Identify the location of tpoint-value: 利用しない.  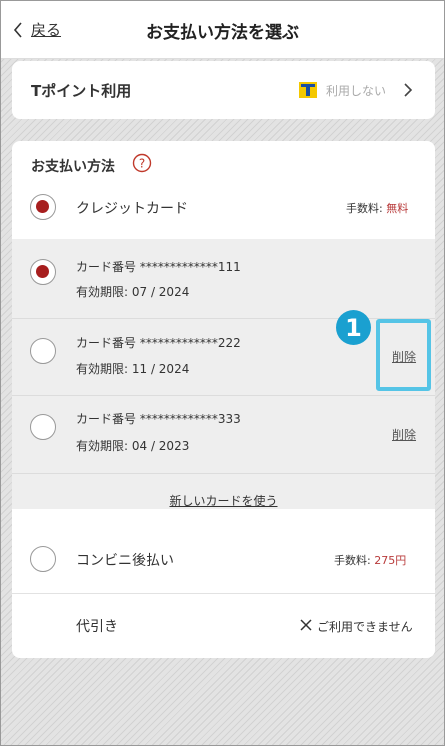
(356, 91).